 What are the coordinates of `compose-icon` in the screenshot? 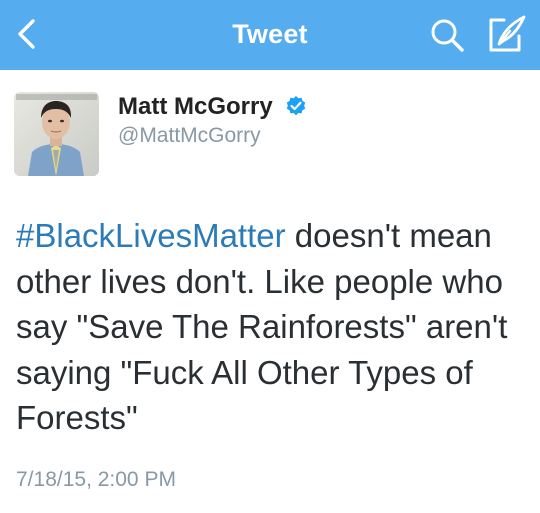 It's located at (507, 33).